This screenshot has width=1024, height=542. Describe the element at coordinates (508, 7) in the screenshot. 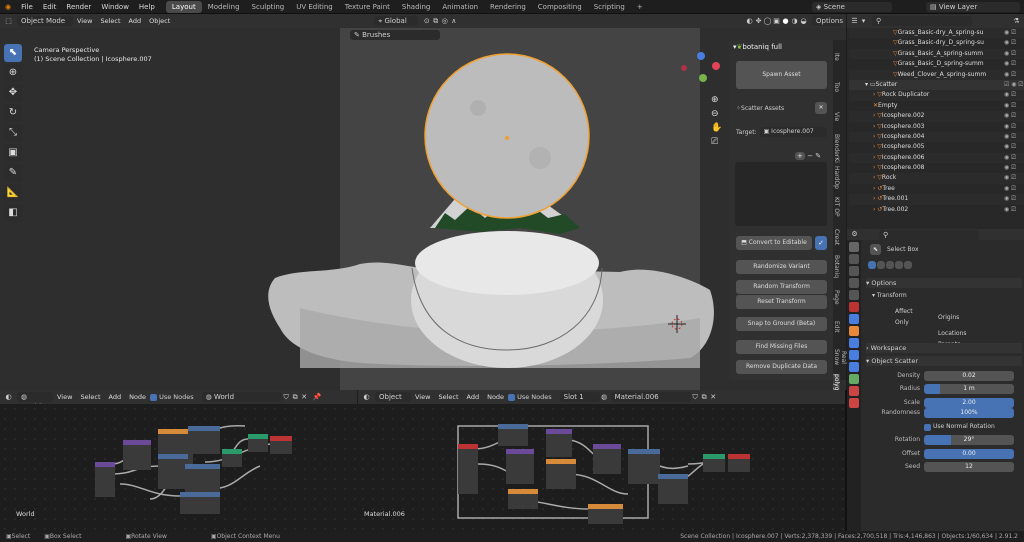

I see `workspace-tab-rendering: Rendering` at that location.